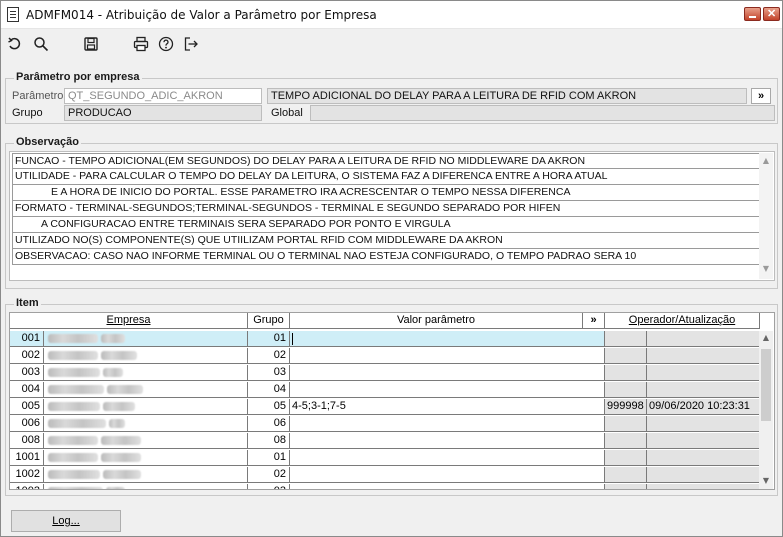 Image resolution: width=783 pixels, height=537 pixels. What do you see at coordinates (129, 321) in the screenshot?
I see `column-header-empresa: Empresa` at bounding box center [129, 321].